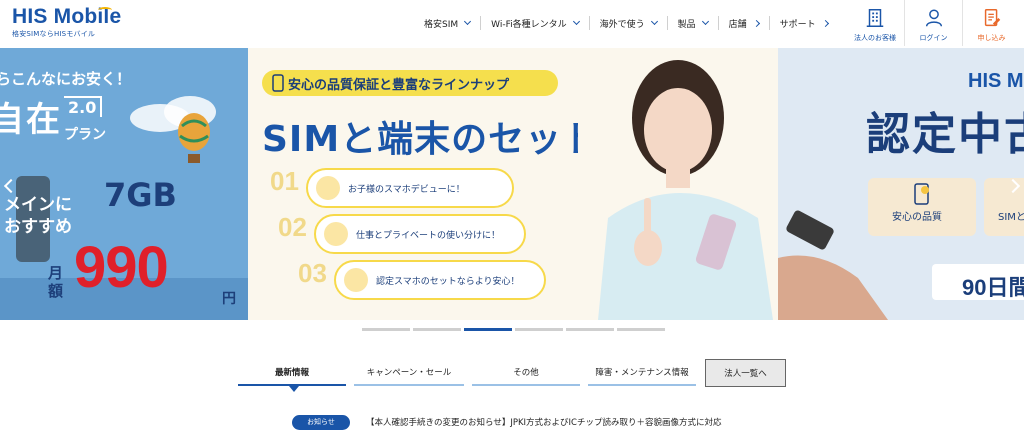 Image resolution: width=1024 pixels, height=438 pixels. I want to click on nav-item-label: 製品, so click(686, 24).